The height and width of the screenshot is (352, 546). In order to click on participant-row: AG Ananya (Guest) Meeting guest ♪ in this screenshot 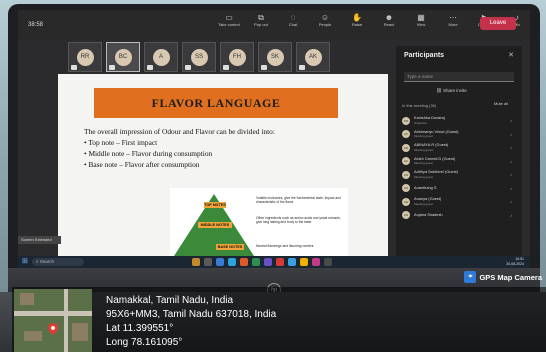, I will do `click(459, 202)`.